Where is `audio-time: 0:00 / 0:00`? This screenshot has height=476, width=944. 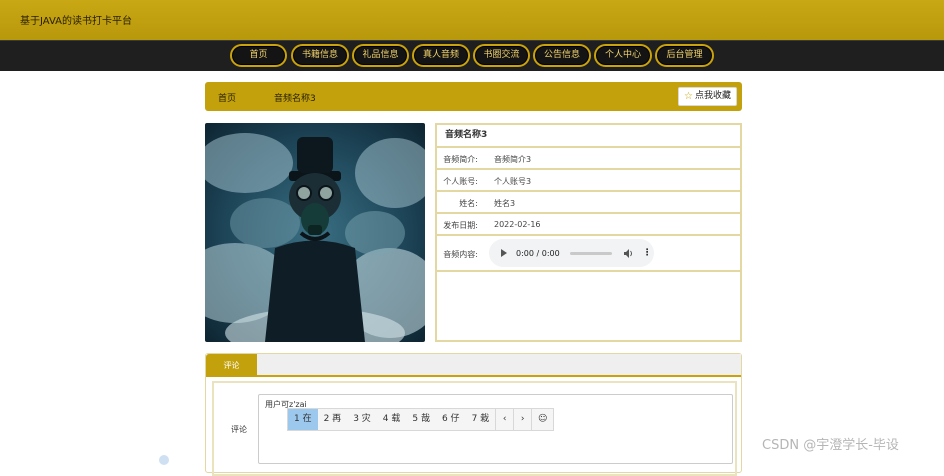 audio-time: 0:00 / 0:00 is located at coordinates (538, 253).